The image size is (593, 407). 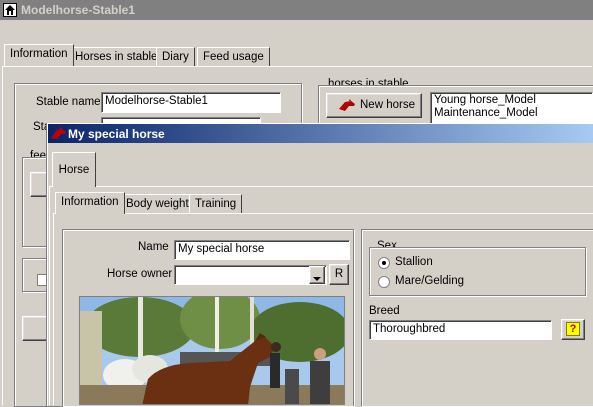 I want to click on horse-owner-label: Horse owner, so click(x=140, y=274).